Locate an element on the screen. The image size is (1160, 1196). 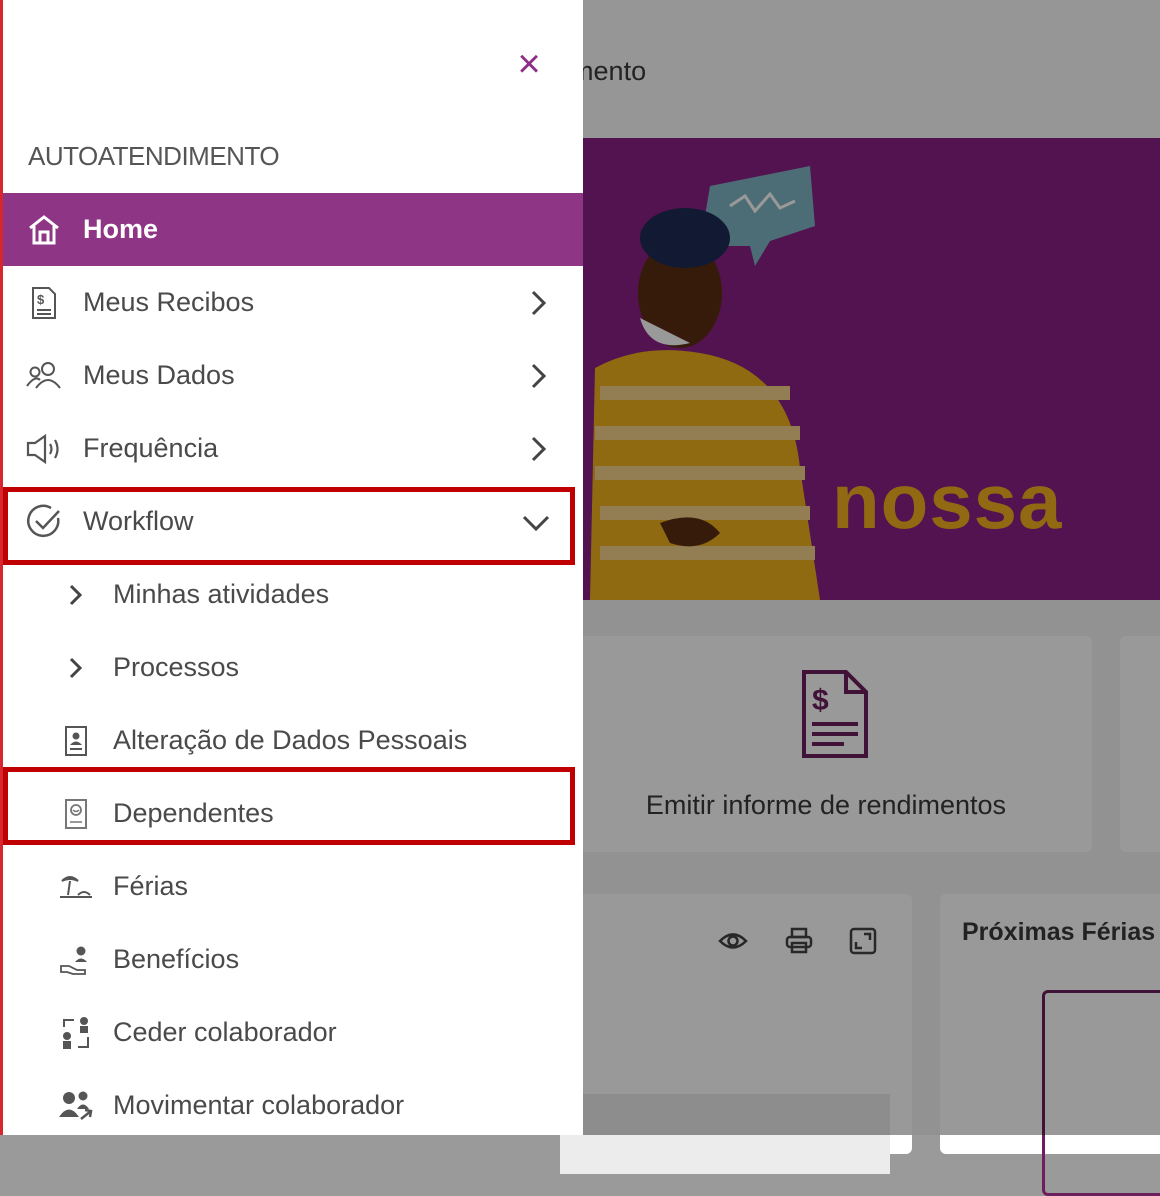
menu-item-label: Home is located at coordinates (121, 229).